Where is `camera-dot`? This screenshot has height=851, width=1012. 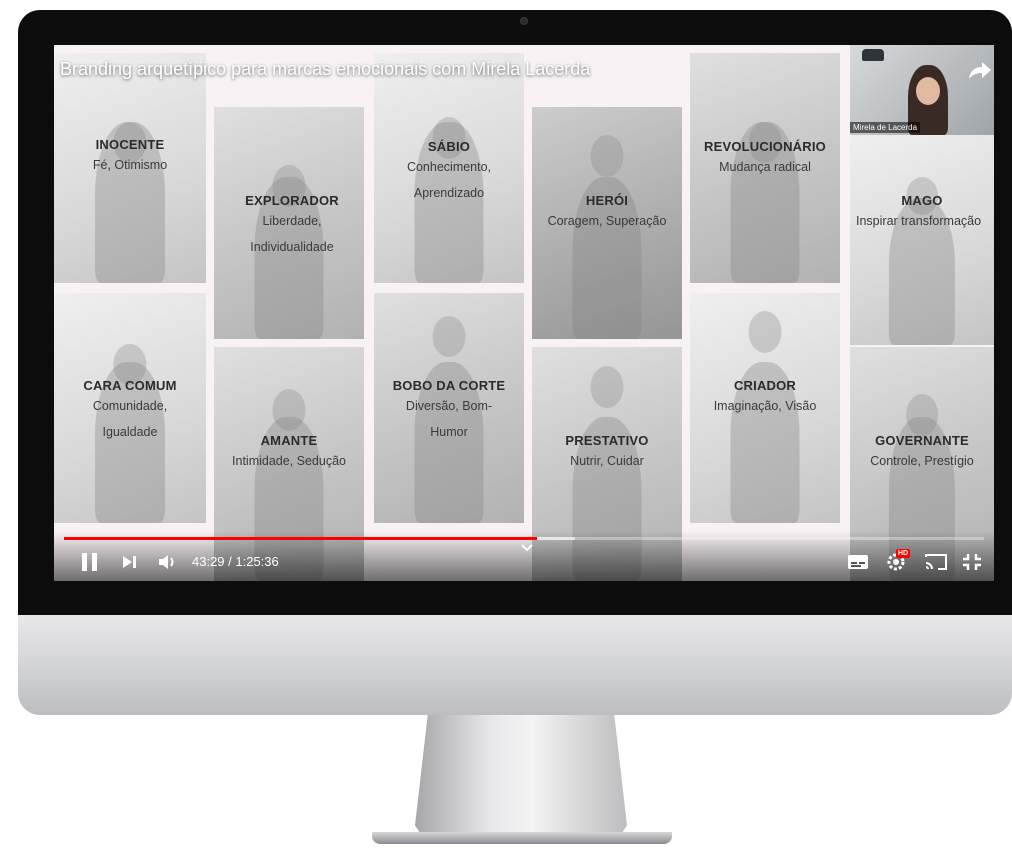
camera-dot is located at coordinates (524, 21).